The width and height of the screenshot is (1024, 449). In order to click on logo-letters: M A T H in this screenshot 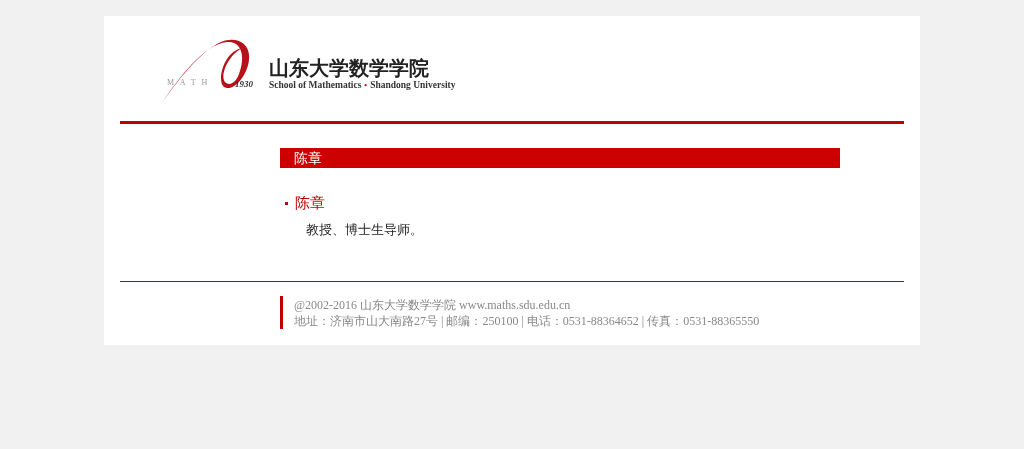, I will do `click(188, 82)`.